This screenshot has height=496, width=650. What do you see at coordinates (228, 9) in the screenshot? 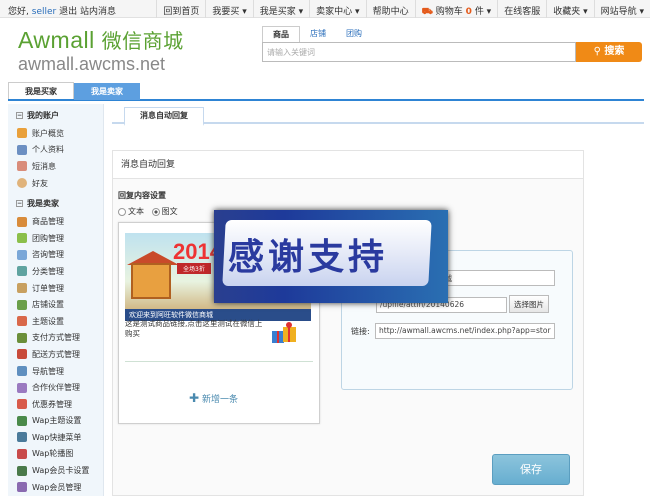
I see `nav-buy: 我要买 ▾` at bounding box center [228, 9].